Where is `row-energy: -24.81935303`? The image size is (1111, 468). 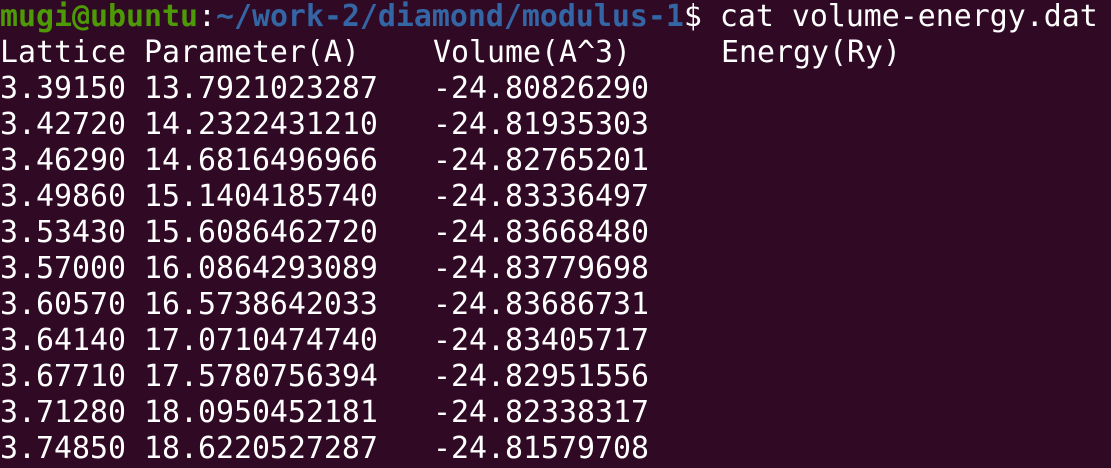 row-energy: -24.81935303 is located at coordinates (541, 124).